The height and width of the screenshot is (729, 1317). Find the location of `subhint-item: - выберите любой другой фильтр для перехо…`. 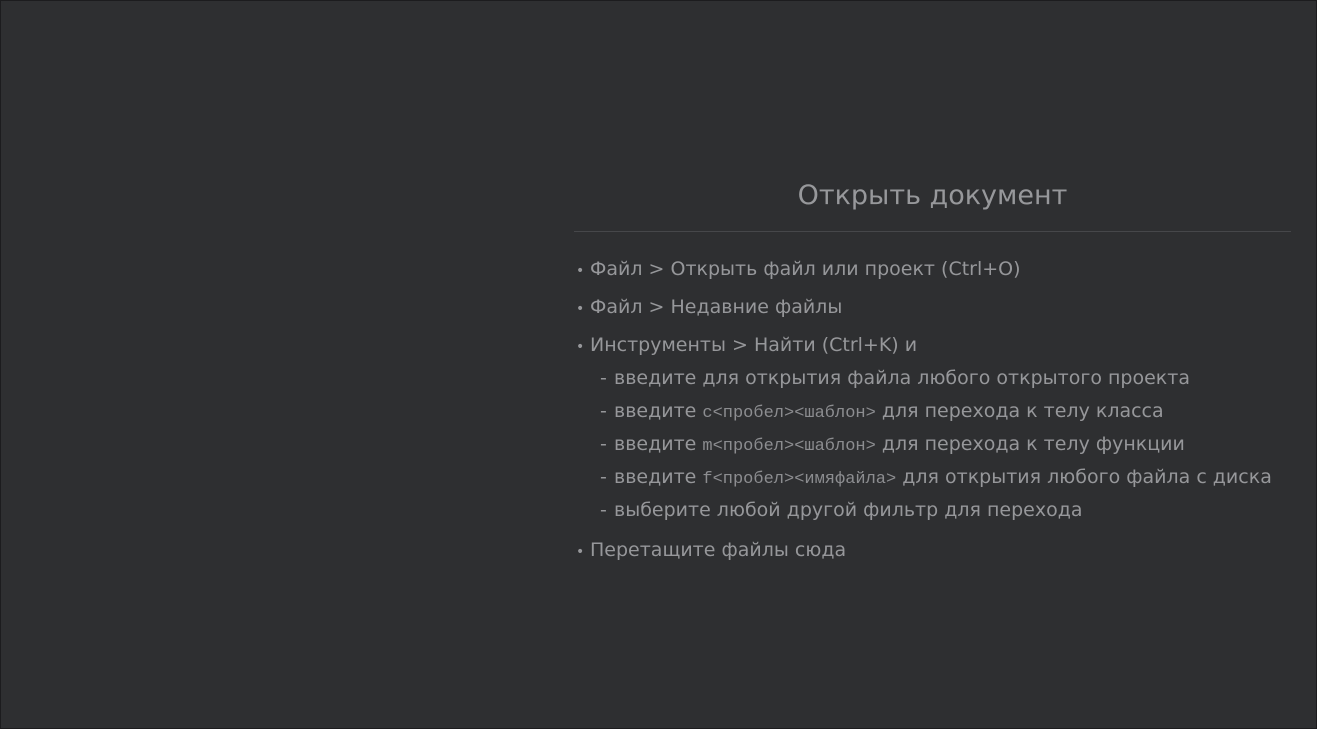

subhint-item: - выберите любой другой фильтр для перехо… is located at coordinates (945, 511).